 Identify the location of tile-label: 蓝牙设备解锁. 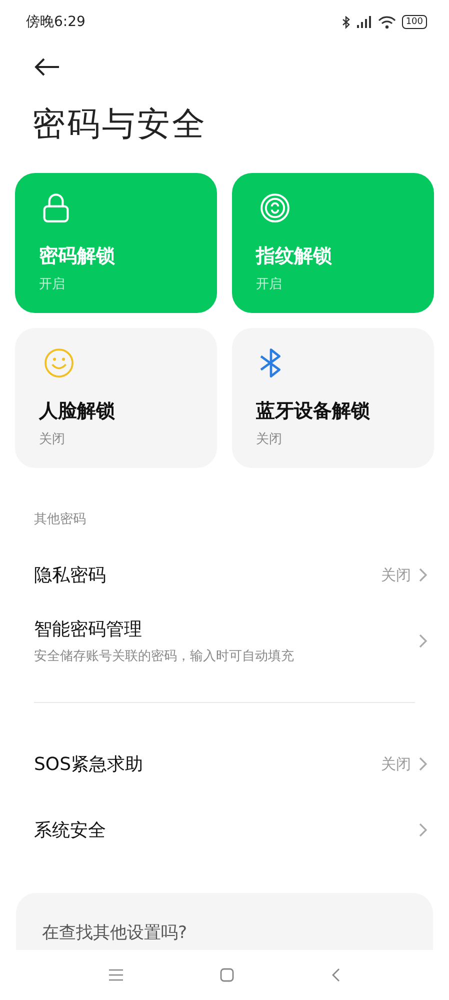
(313, 411).